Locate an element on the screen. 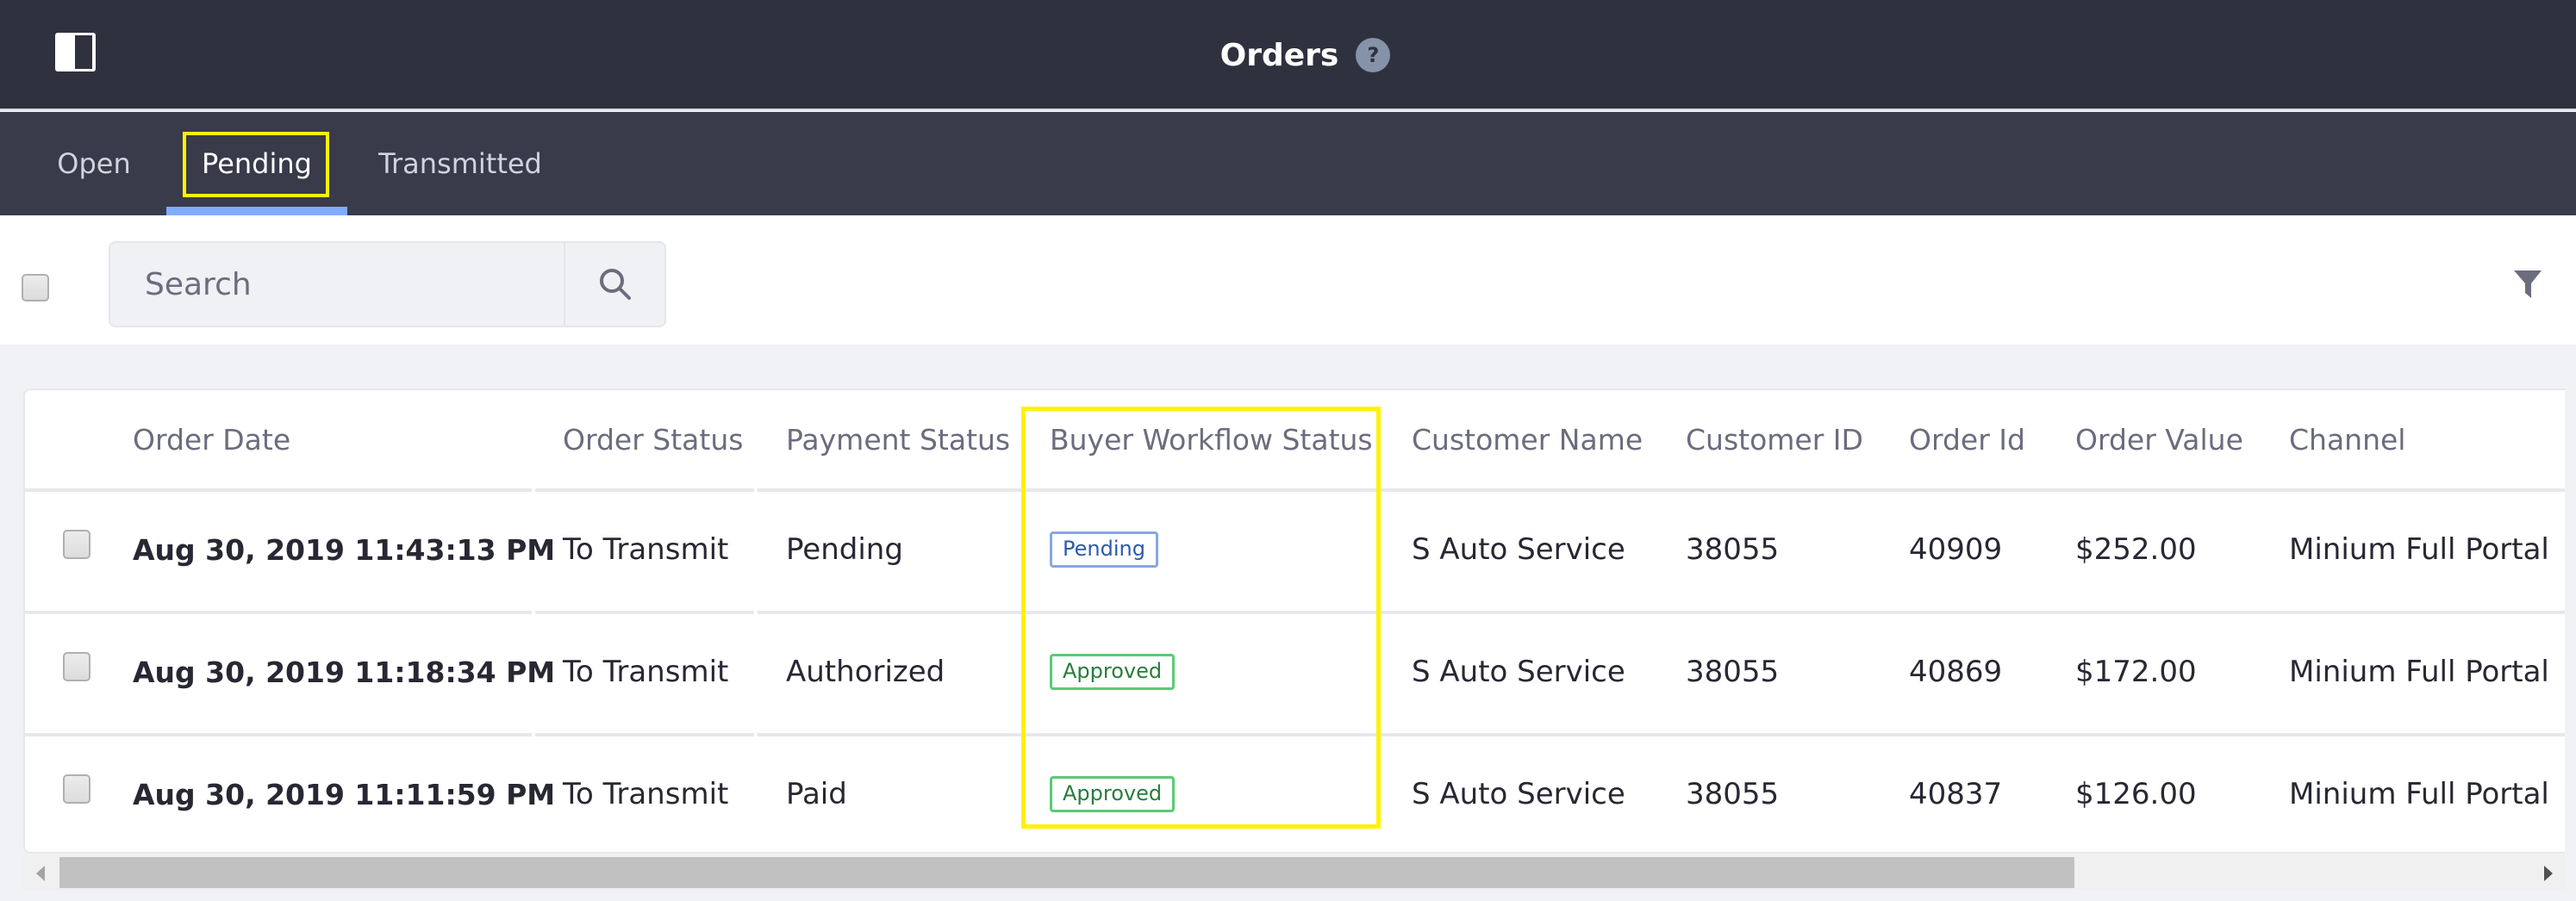  order-id: 40909 is located at coordinates (1956, 549).